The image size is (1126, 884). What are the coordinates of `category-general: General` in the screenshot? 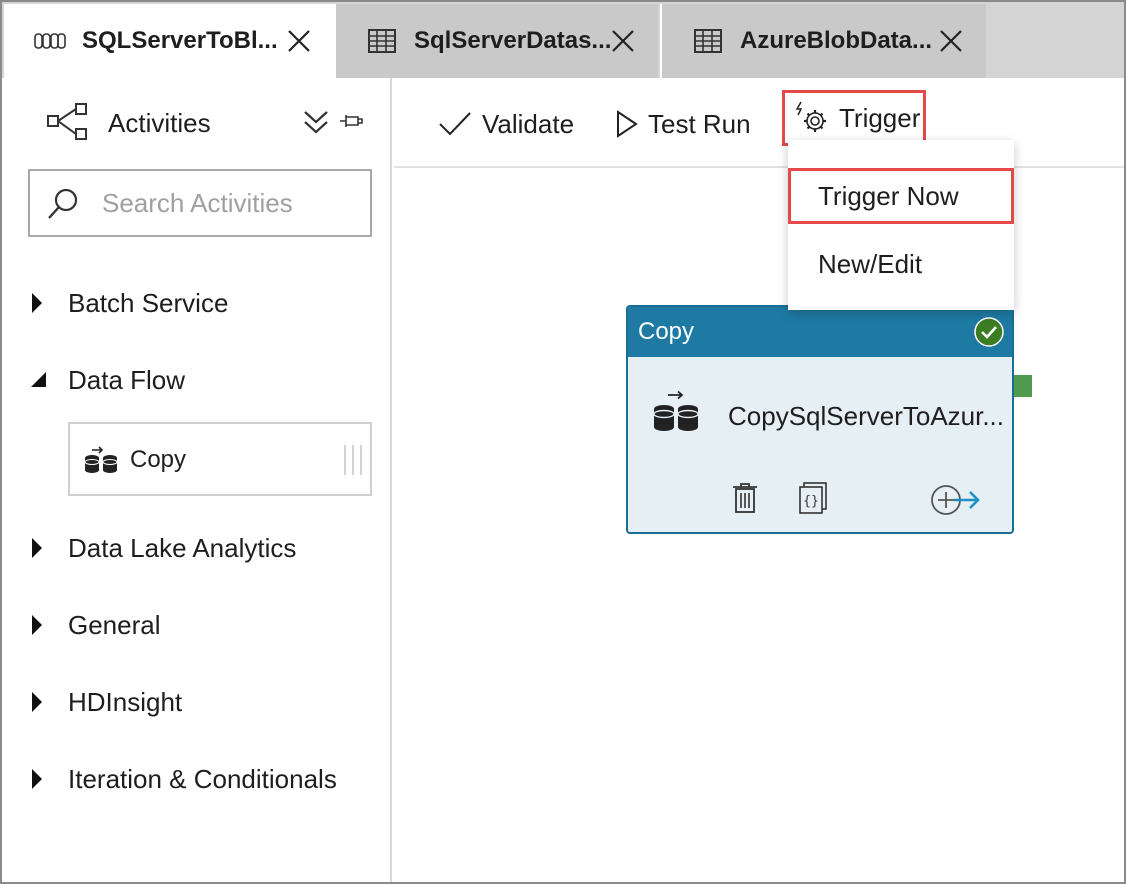 It's located at (198, 626).